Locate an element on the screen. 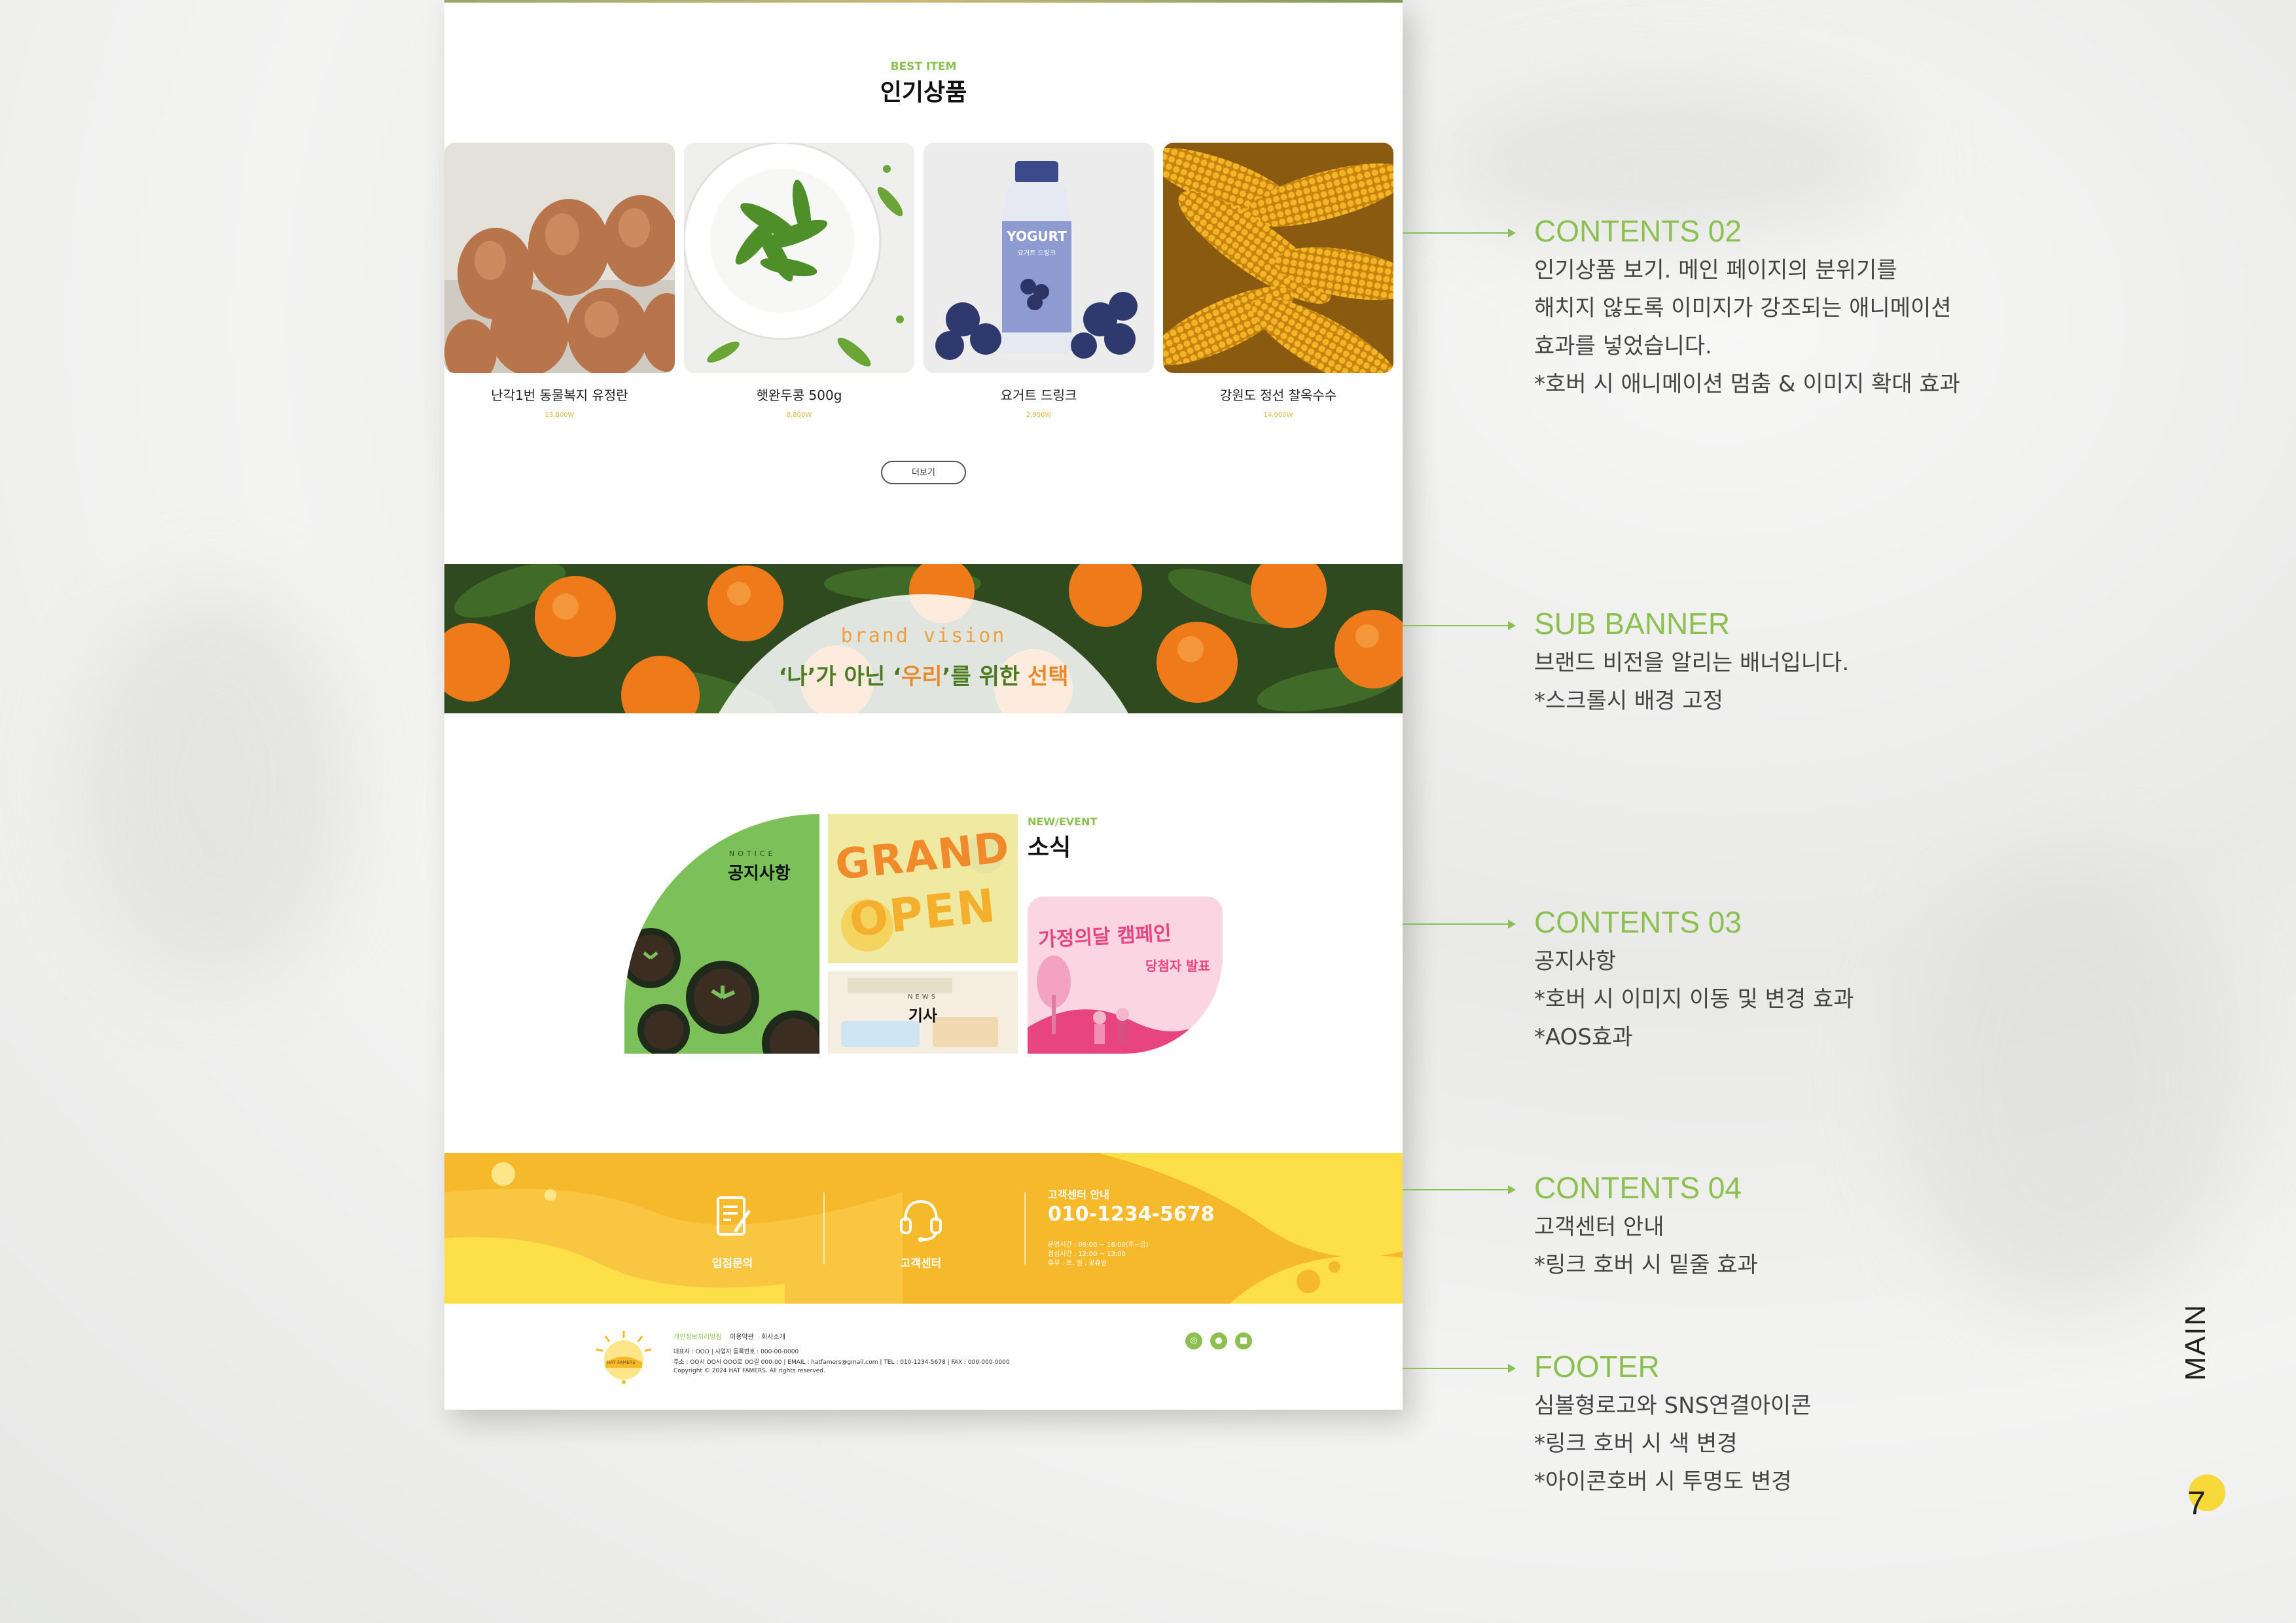 The width and height of the screenshot is (2296, 1623). article-card: NEWS 기사 is located at coordinates (923, 1013).